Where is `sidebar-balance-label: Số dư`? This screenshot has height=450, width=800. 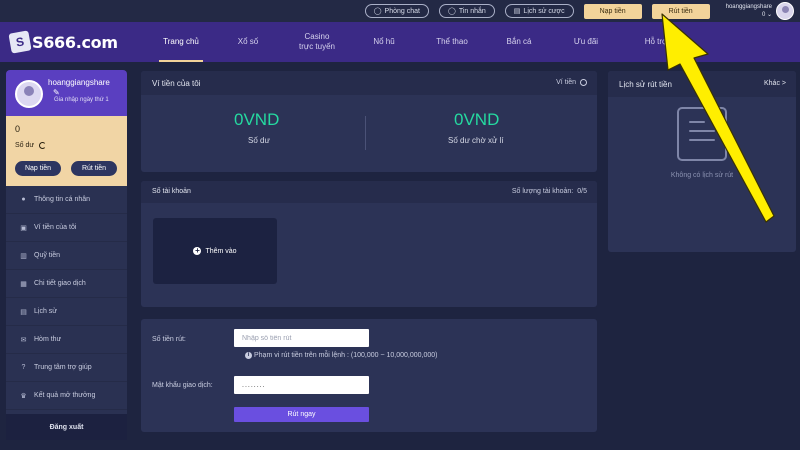
sidebar-balance-label: Số dư is located at coordinates (25, 145).